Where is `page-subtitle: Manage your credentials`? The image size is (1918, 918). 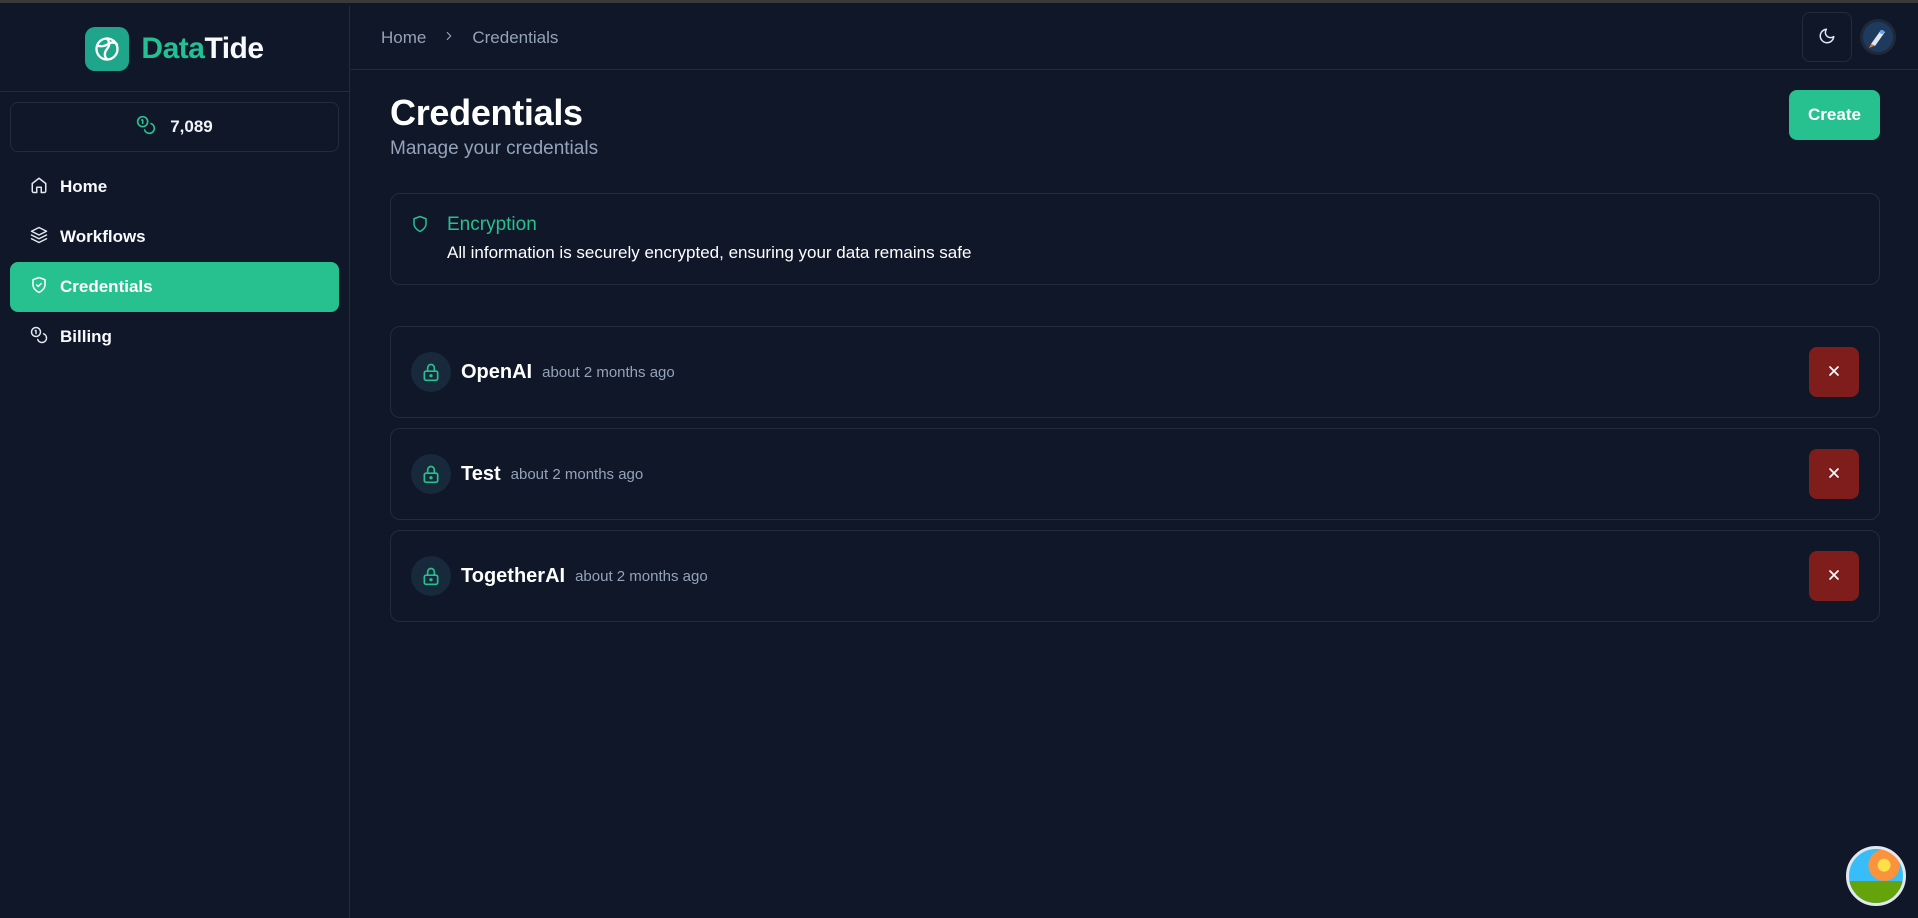
page-subtitle: Manage your credentials is located at coordinates (494, 148).